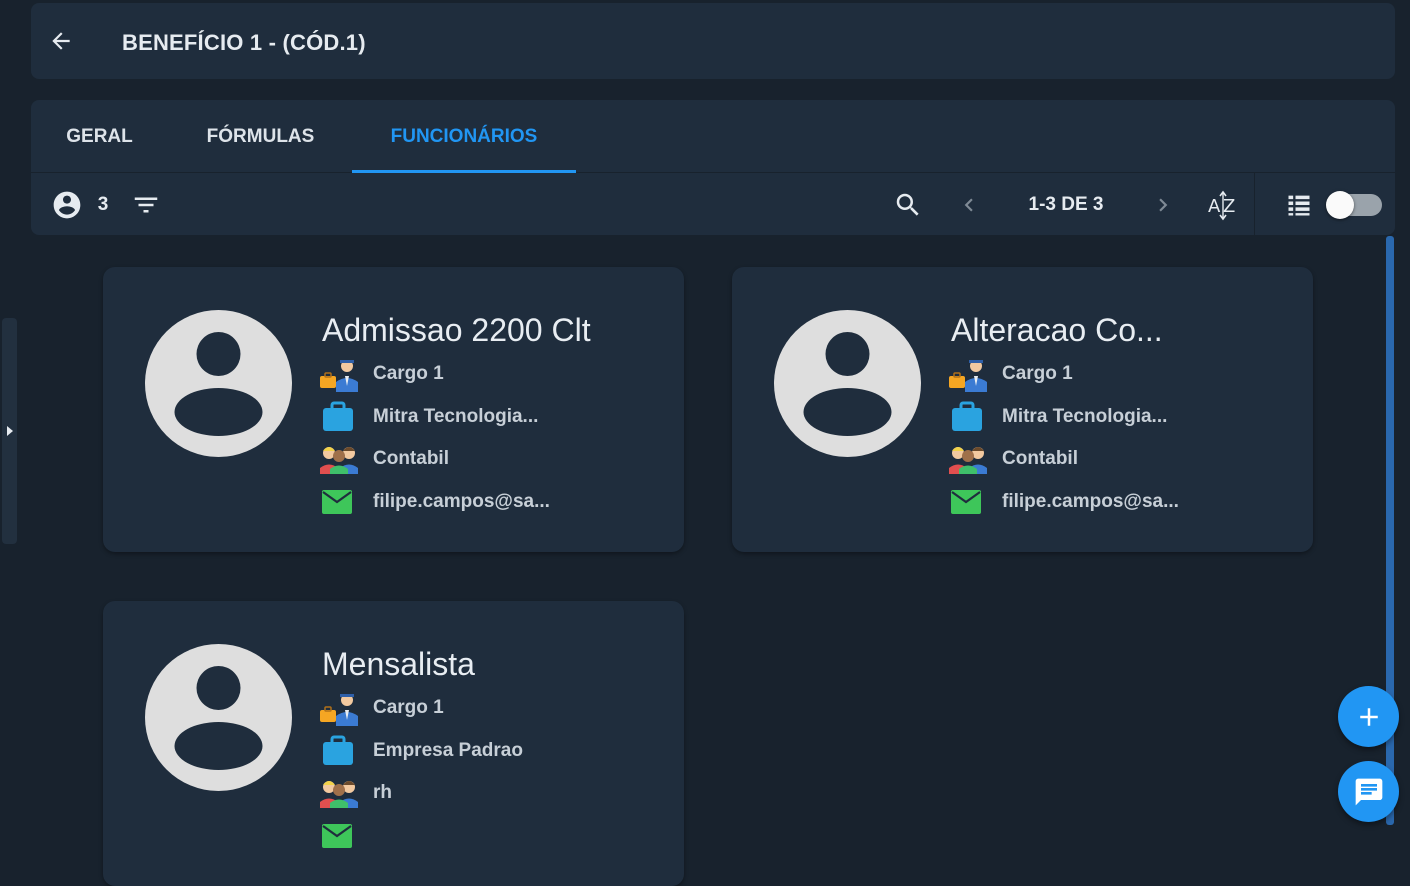 This screenshot has height=886, width=1410. Describe the element at coordinates (260, 136) in the screenshot. I see `tab-formulas: FÓRMULAS` at that location.